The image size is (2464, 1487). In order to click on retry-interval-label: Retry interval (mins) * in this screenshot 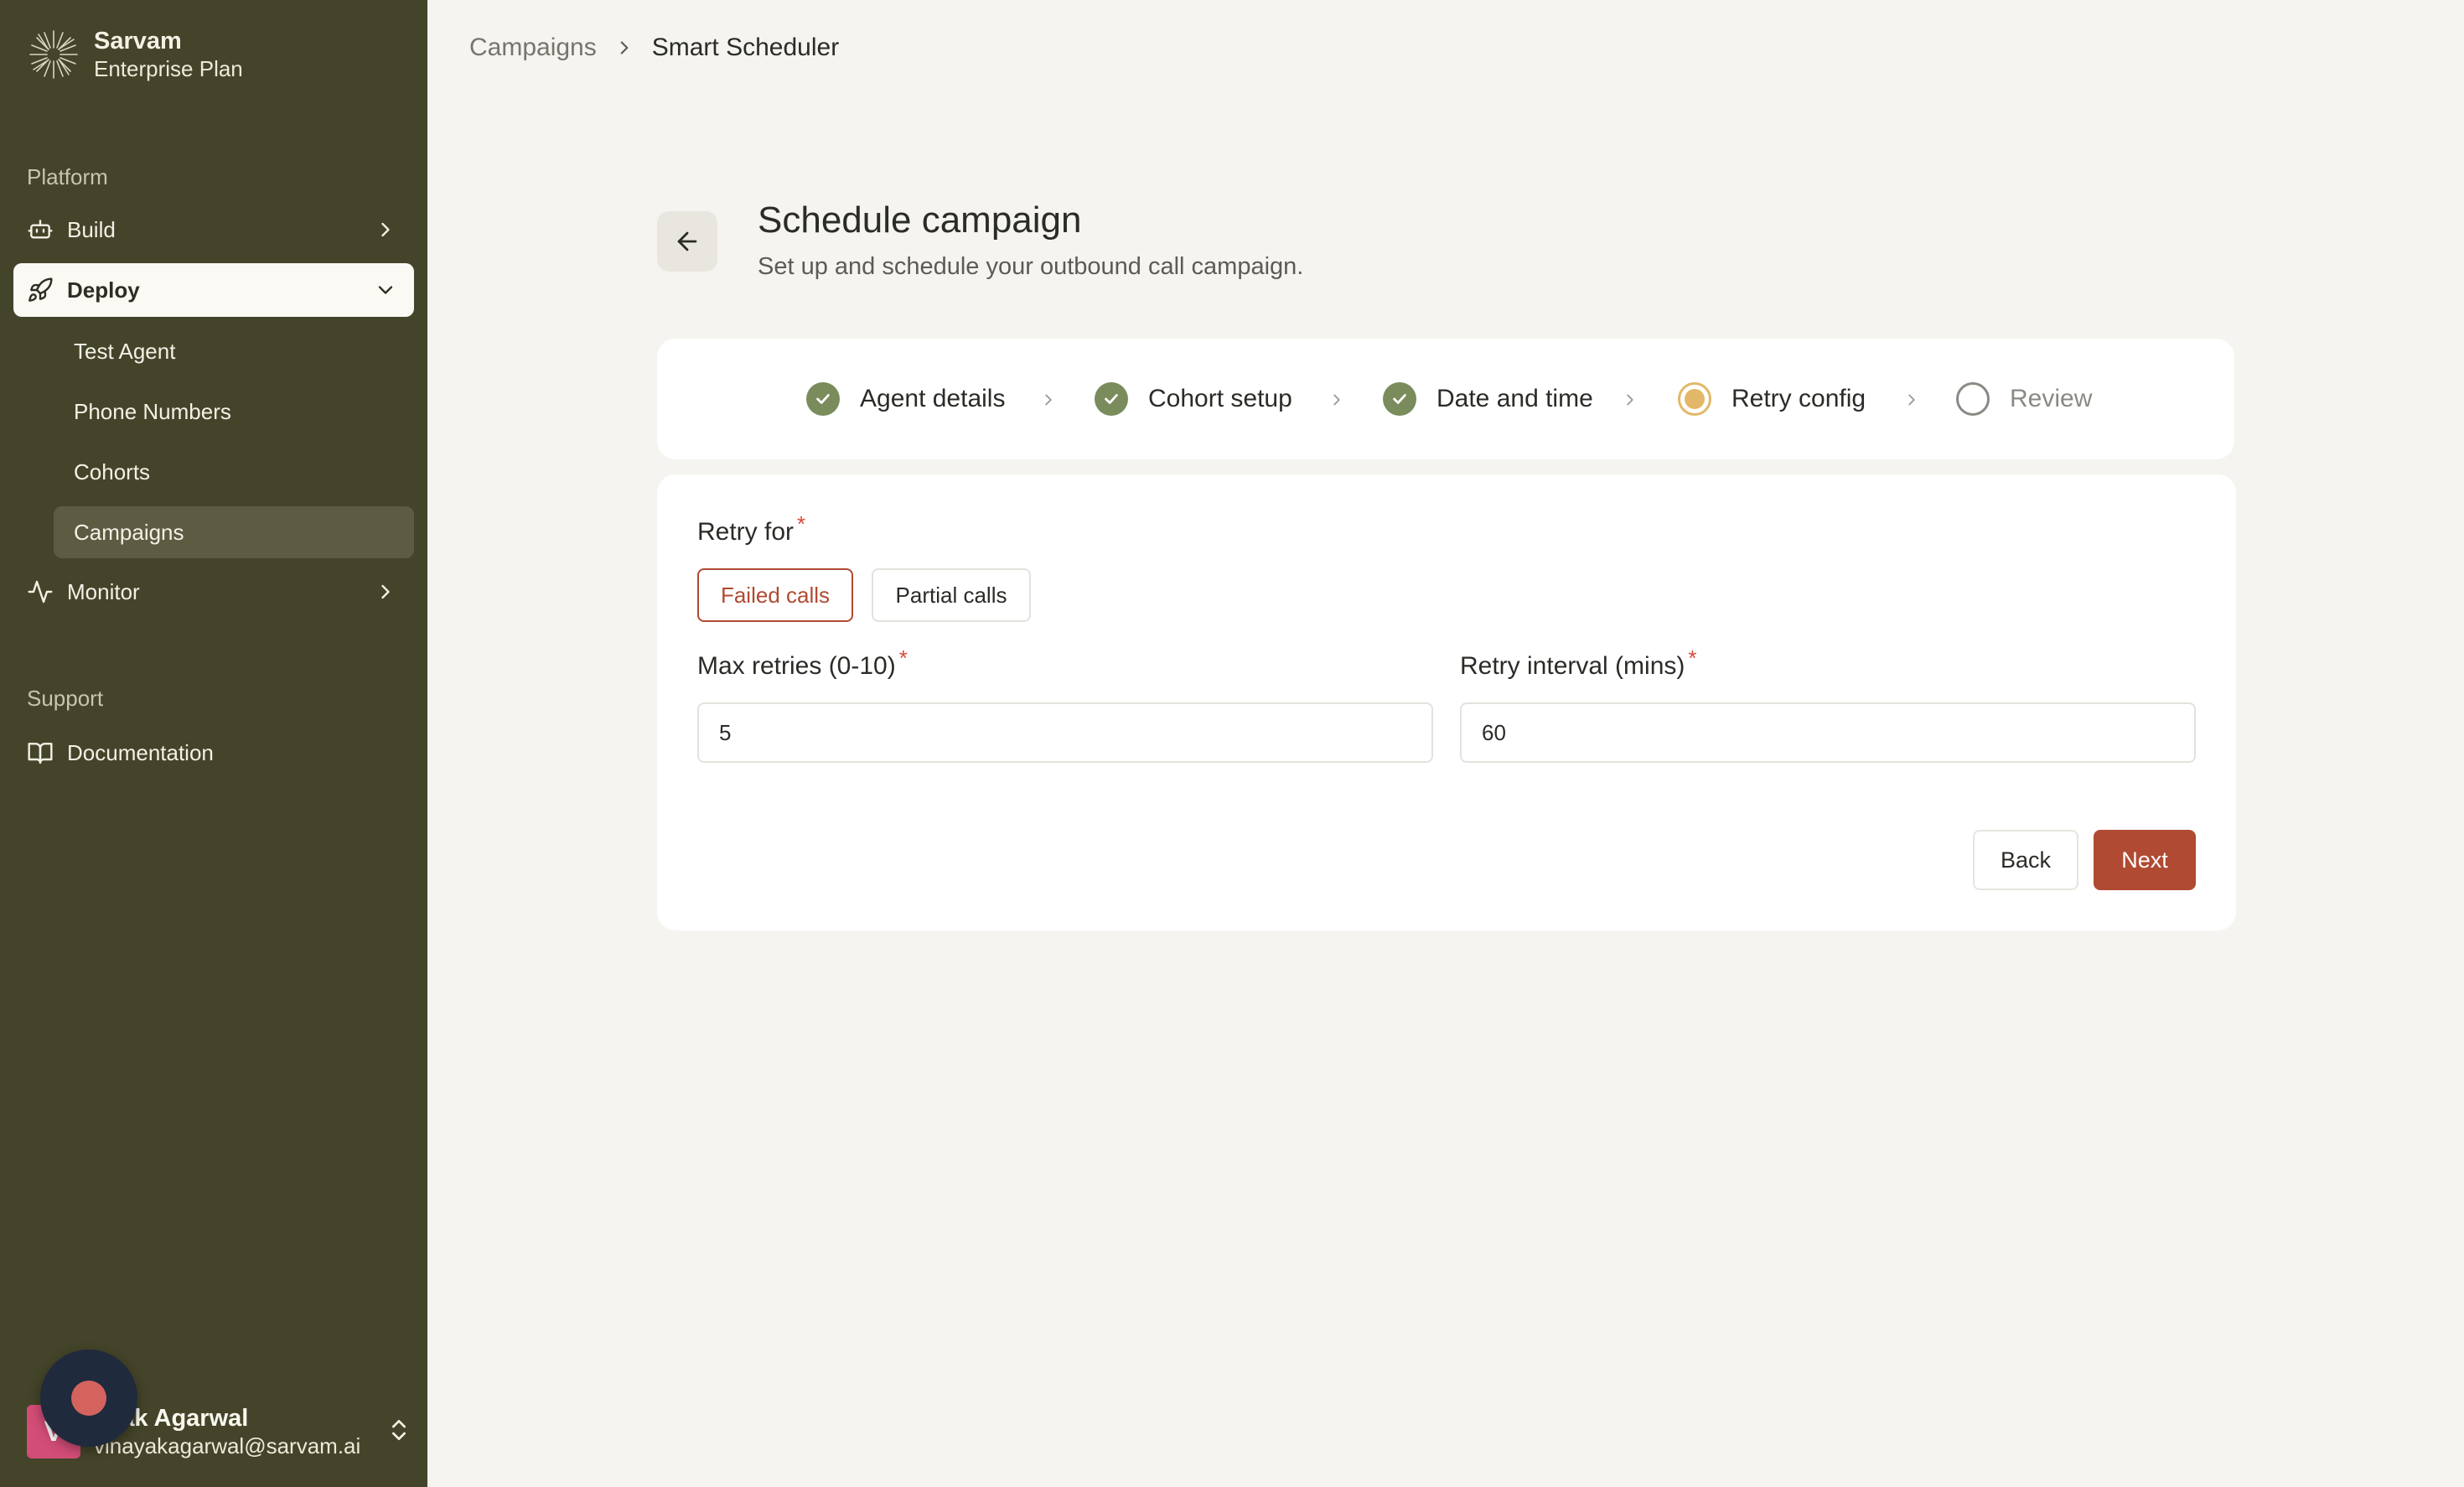, I will do `click(1578, 663)`.